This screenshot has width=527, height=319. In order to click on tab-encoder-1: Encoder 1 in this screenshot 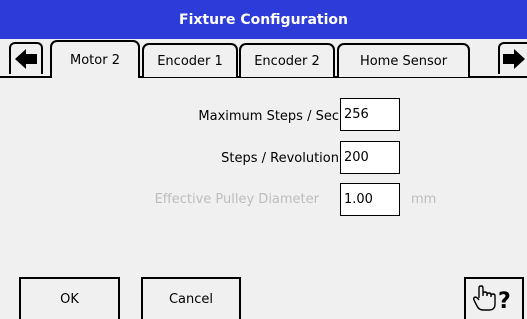, I will do `click(190, 60)`.